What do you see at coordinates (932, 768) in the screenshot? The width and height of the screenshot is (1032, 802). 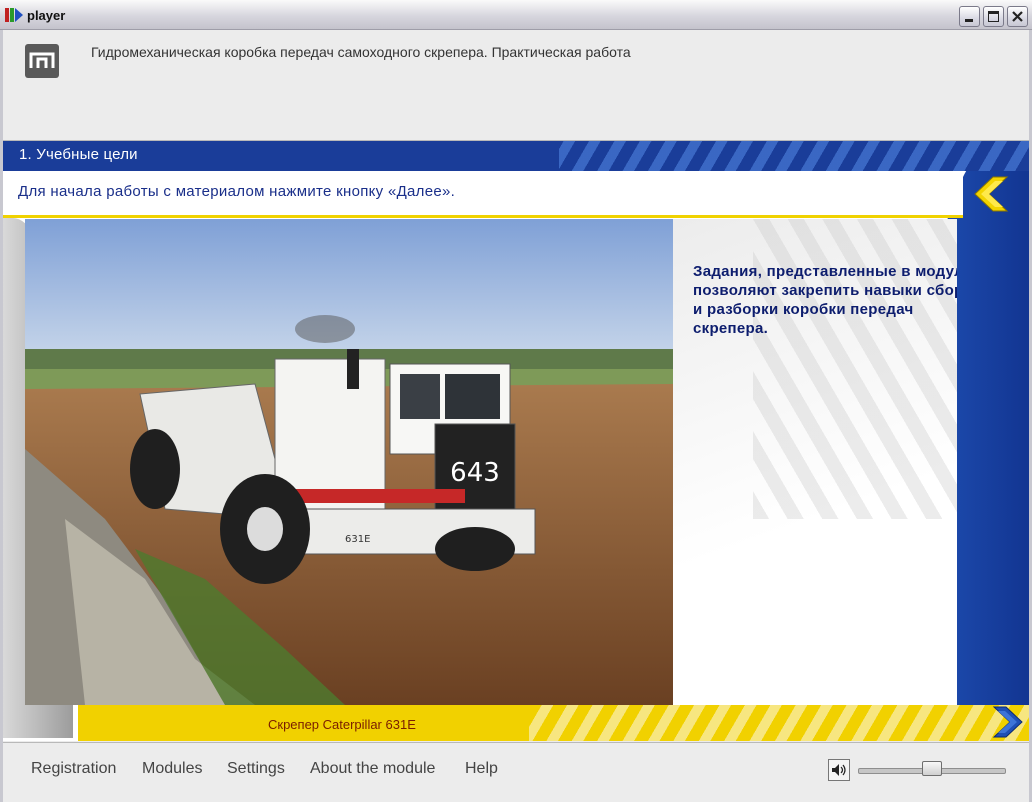 I see `volume-slider-thumb` at bounding box center [932, 768].